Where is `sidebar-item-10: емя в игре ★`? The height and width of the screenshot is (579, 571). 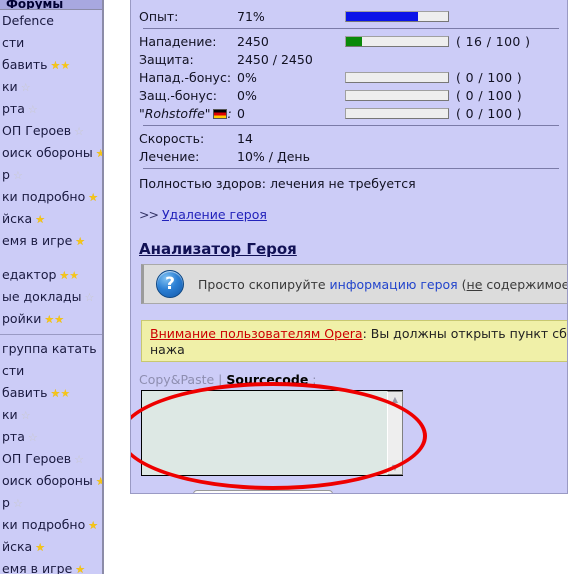
sidebar-item-10: емя в игре ★ is located at coordinates (51, 241).